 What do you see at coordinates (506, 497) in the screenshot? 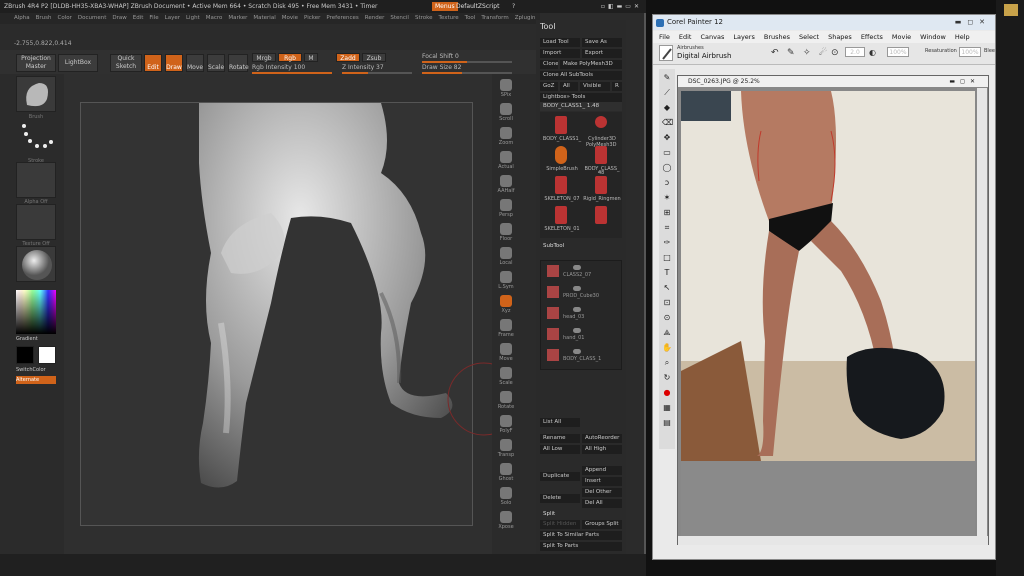
I see `shelf-solo-button: Solo` at bounding box center [506, 497].